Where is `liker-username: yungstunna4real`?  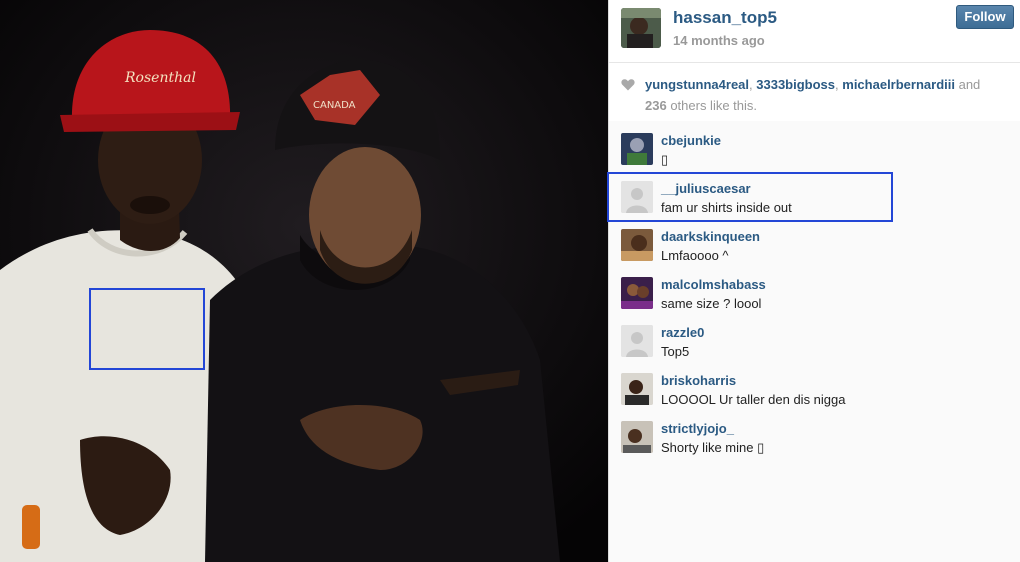
liker-username: yungstunna4real is located at coordinates (697, 84).